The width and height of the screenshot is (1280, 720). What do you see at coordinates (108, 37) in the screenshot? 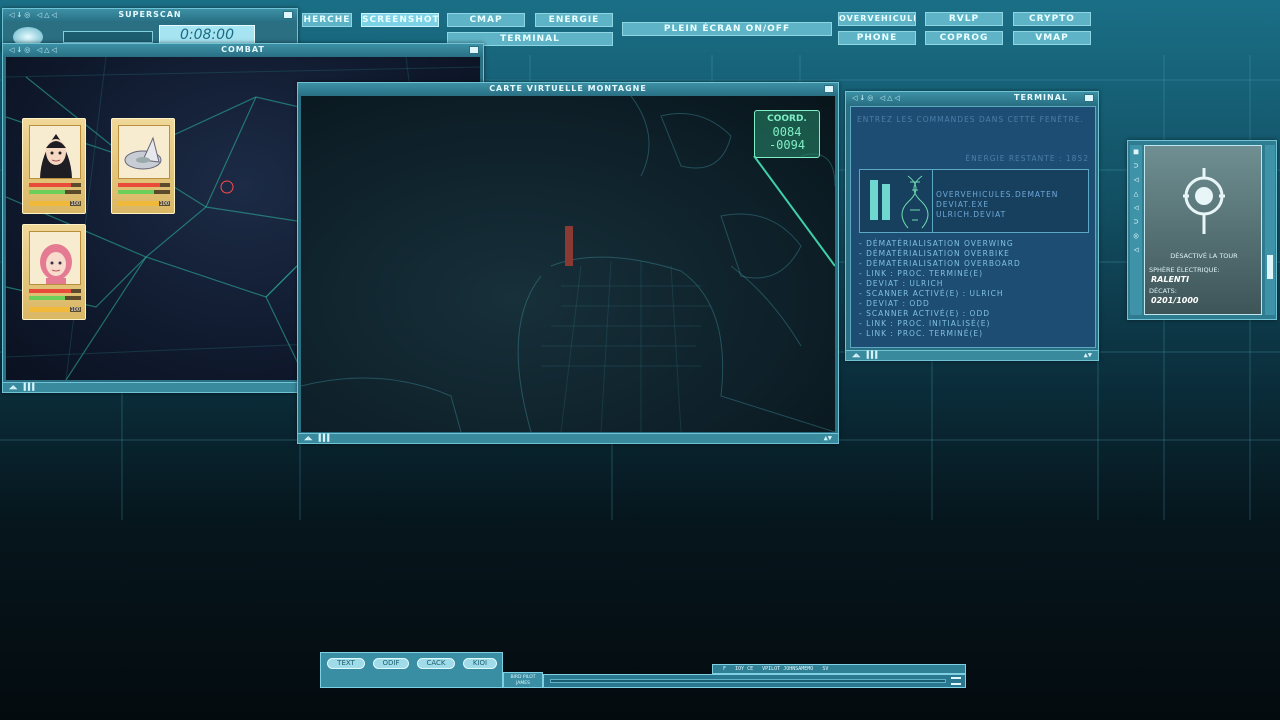
I see `scan-progress` at bounding box center [108, 37].